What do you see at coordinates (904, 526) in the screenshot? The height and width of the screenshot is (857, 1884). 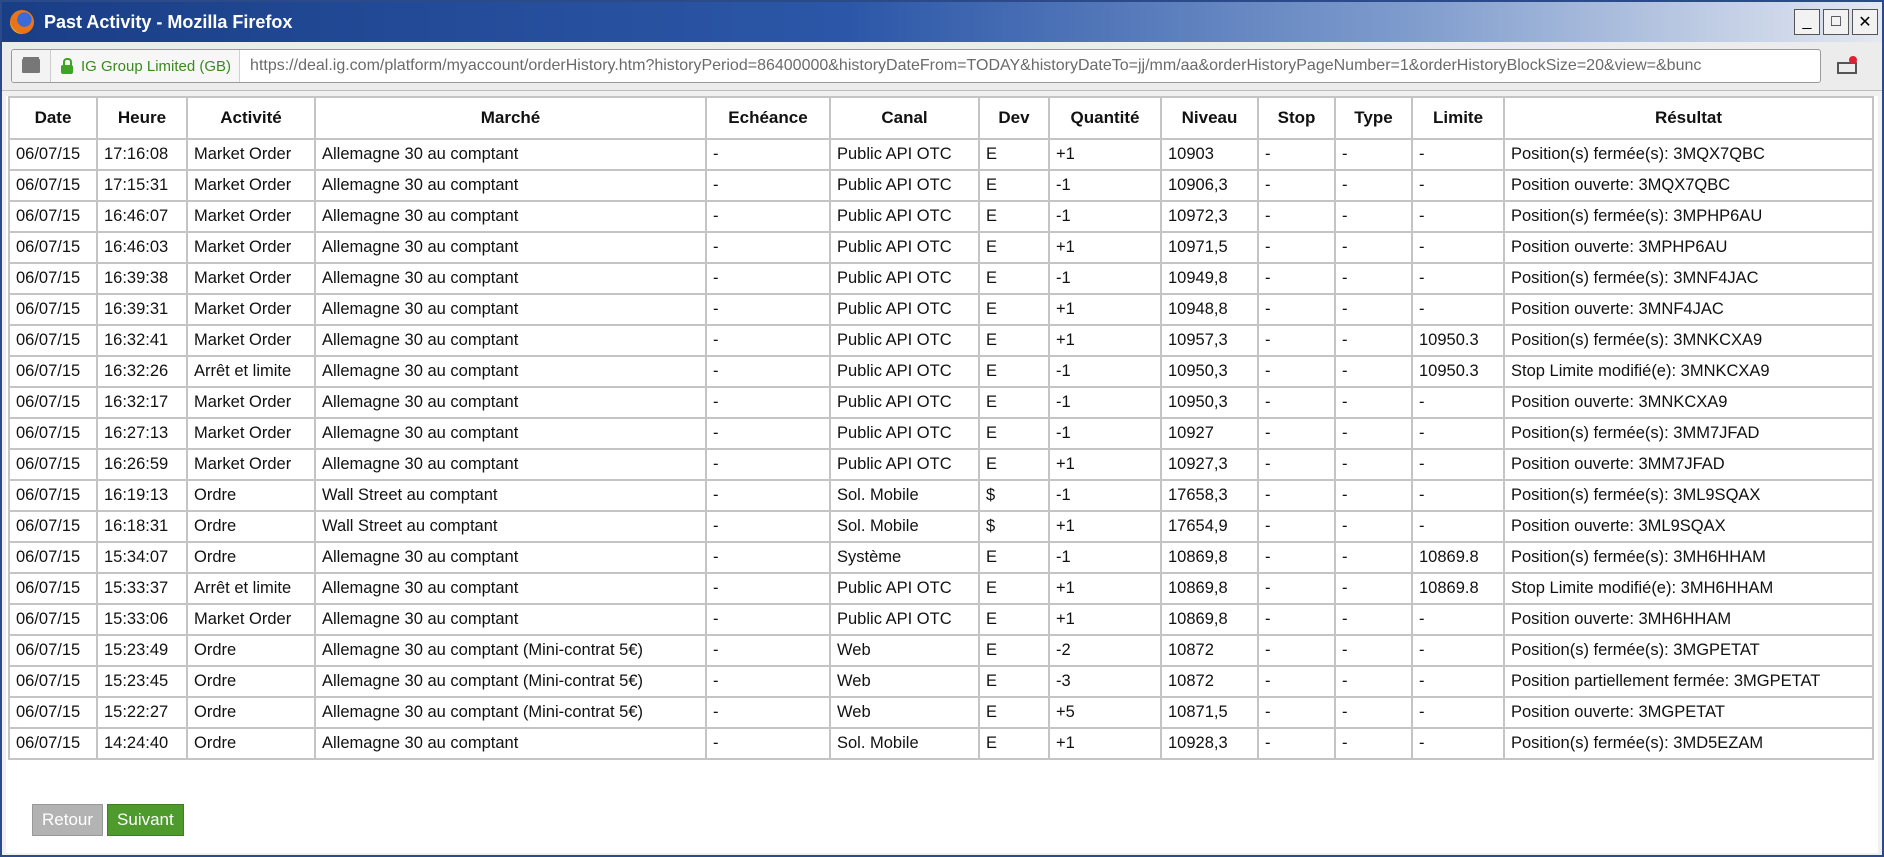 I see `table-cell: Sol. Mobile` at bounding box center [904, 526].